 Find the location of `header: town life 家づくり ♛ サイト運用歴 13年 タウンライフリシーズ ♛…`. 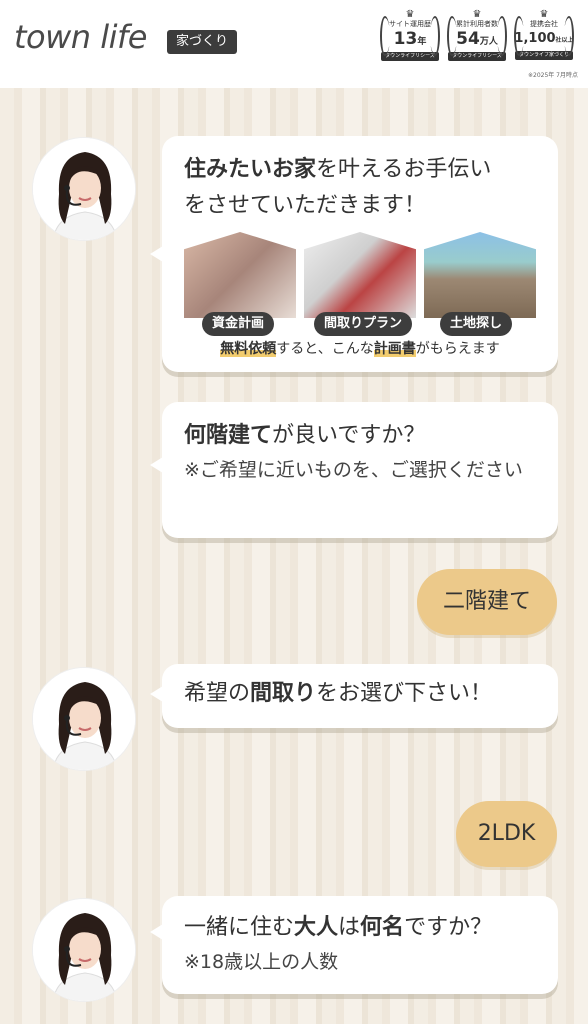

header: town life 家づくり ♛ サイト運用歴 13年 タウンライフリシーズ ♛… is located at coordinates (294, 44).